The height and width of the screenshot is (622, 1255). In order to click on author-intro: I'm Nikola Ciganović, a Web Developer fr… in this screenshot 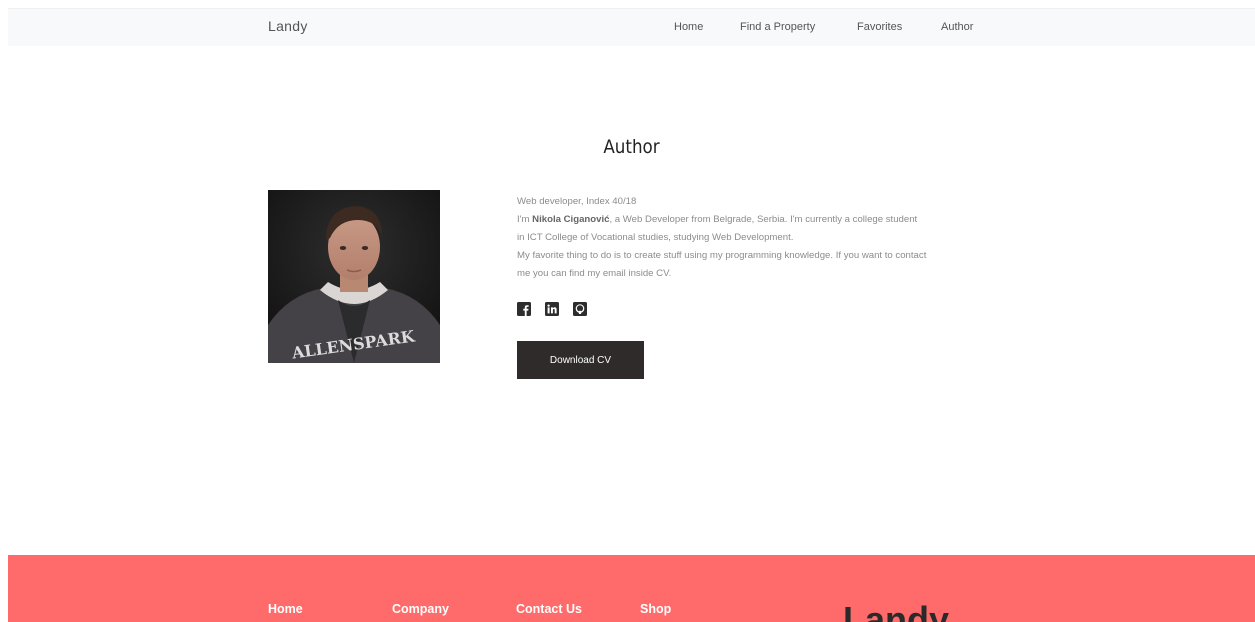, I will do `click(722, 229)`.